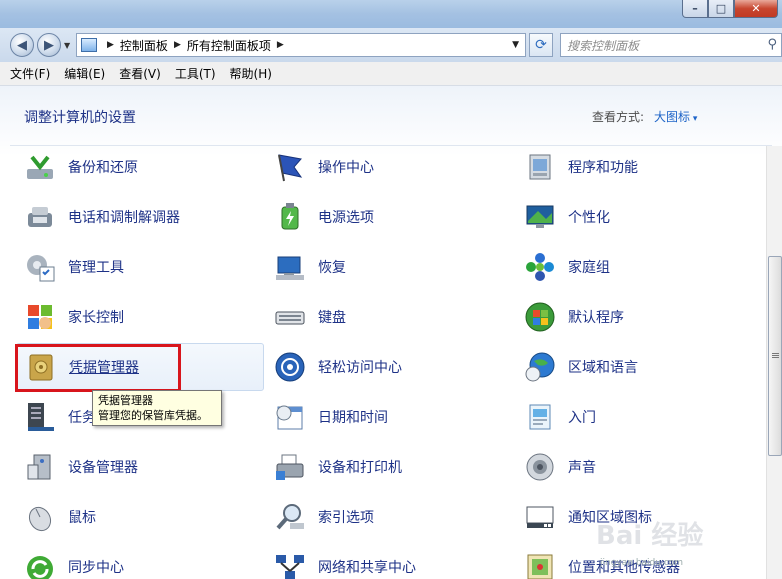  I want to click on cp-item-action-center: 操作中心, so click(324, 167).